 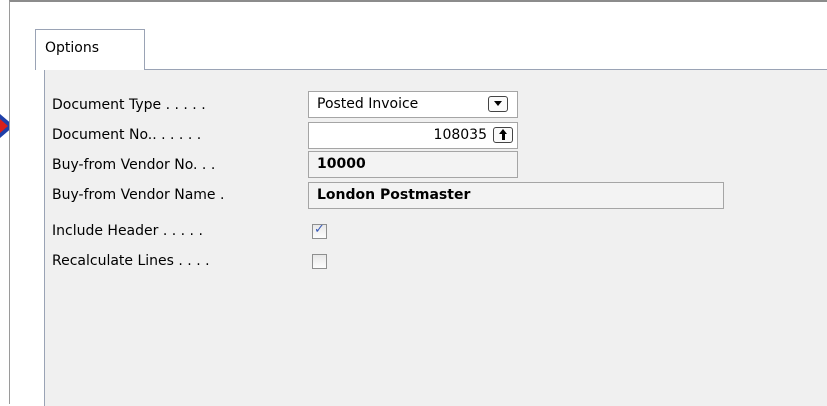 What do you see at coordinates (516, 195) in the screenshot?
I see `buy-from-vendor-name-field: London Postmaster` at bounding box center [516, 195].